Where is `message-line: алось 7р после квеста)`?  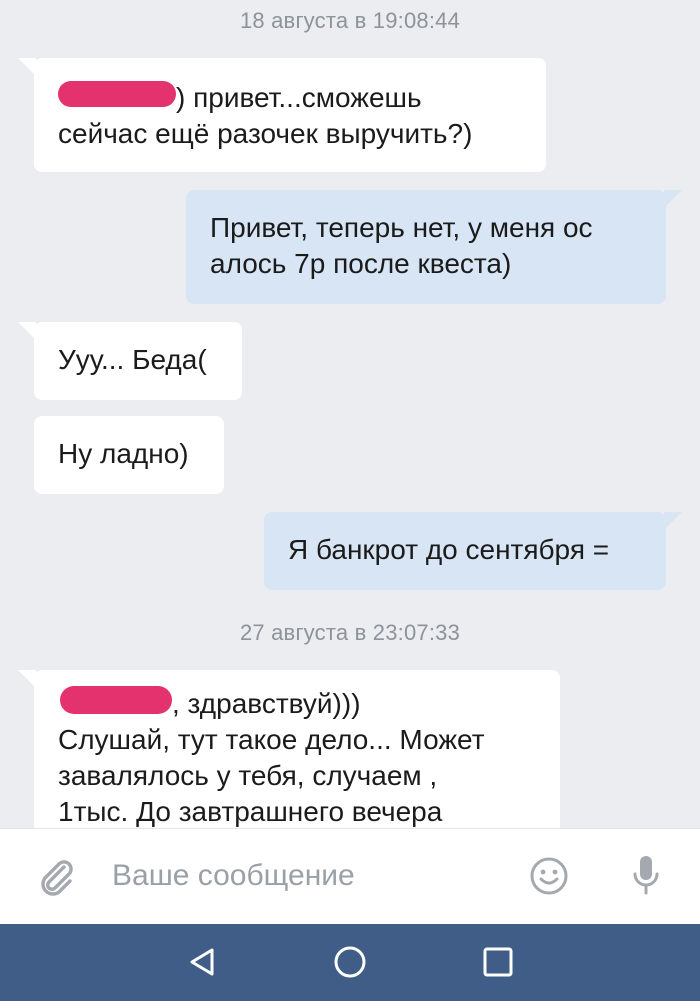 message-line: алось 7р после квеста) is located at coordinates (361, 263).